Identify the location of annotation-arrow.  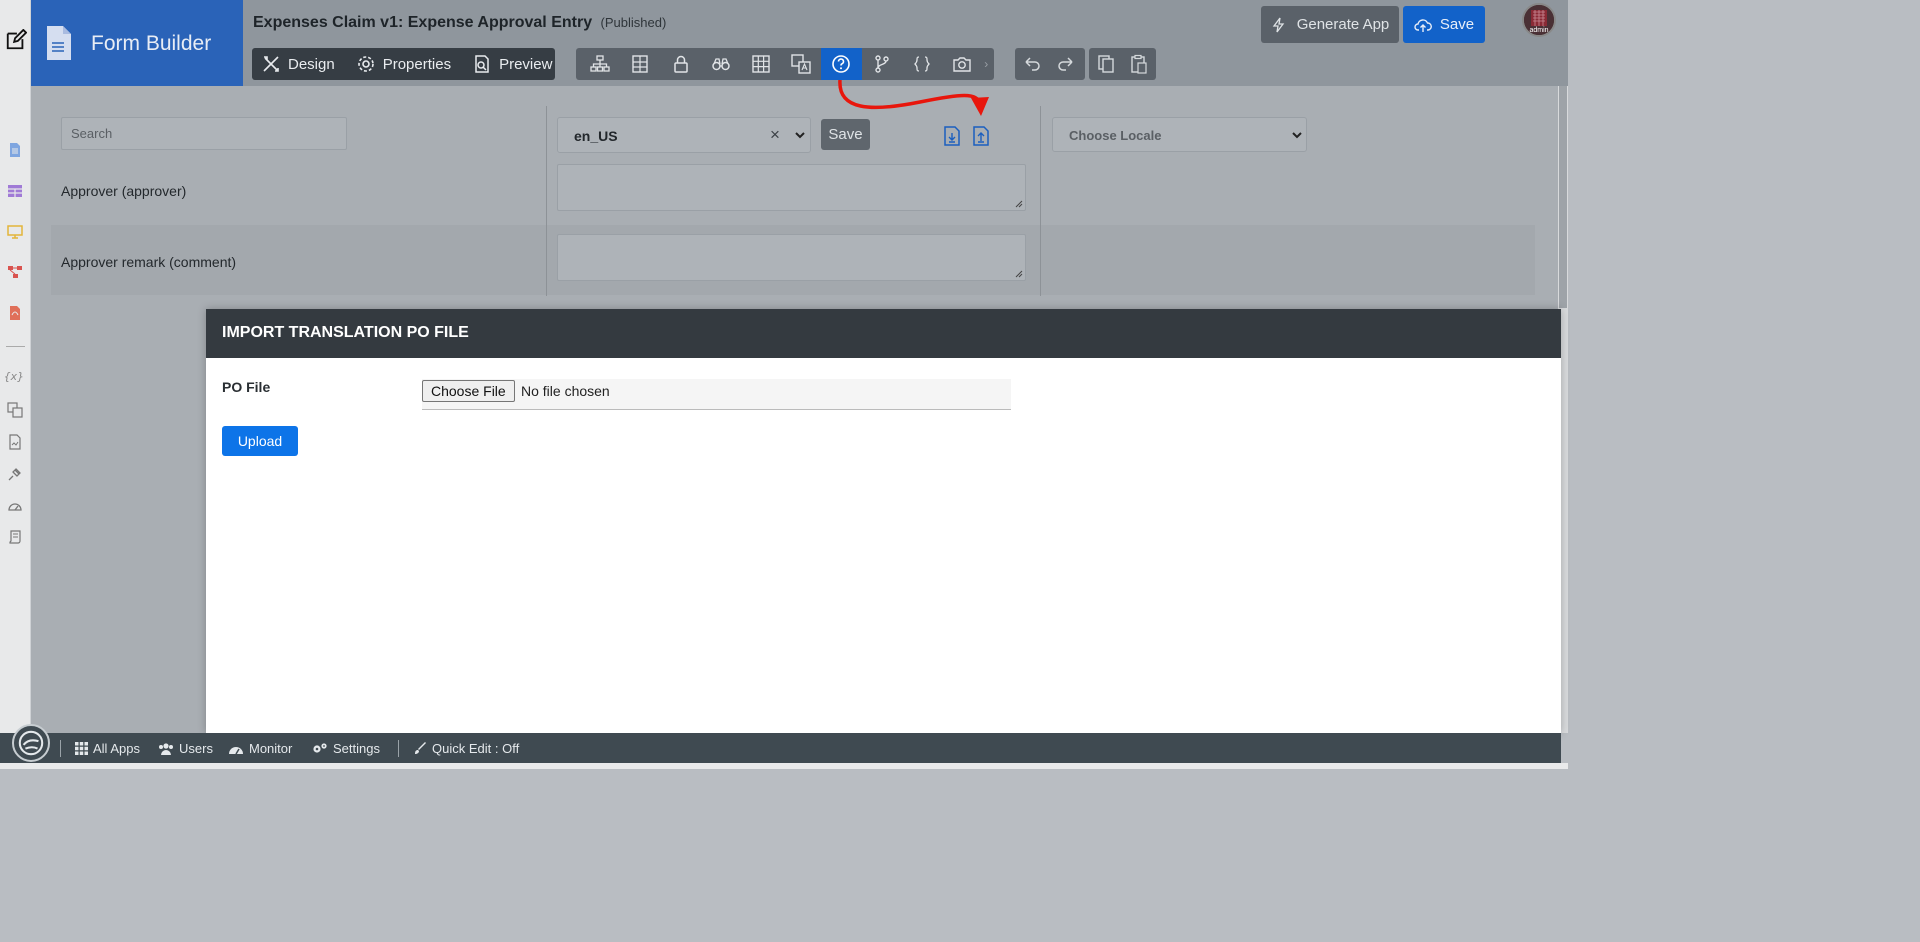
(913, 98).